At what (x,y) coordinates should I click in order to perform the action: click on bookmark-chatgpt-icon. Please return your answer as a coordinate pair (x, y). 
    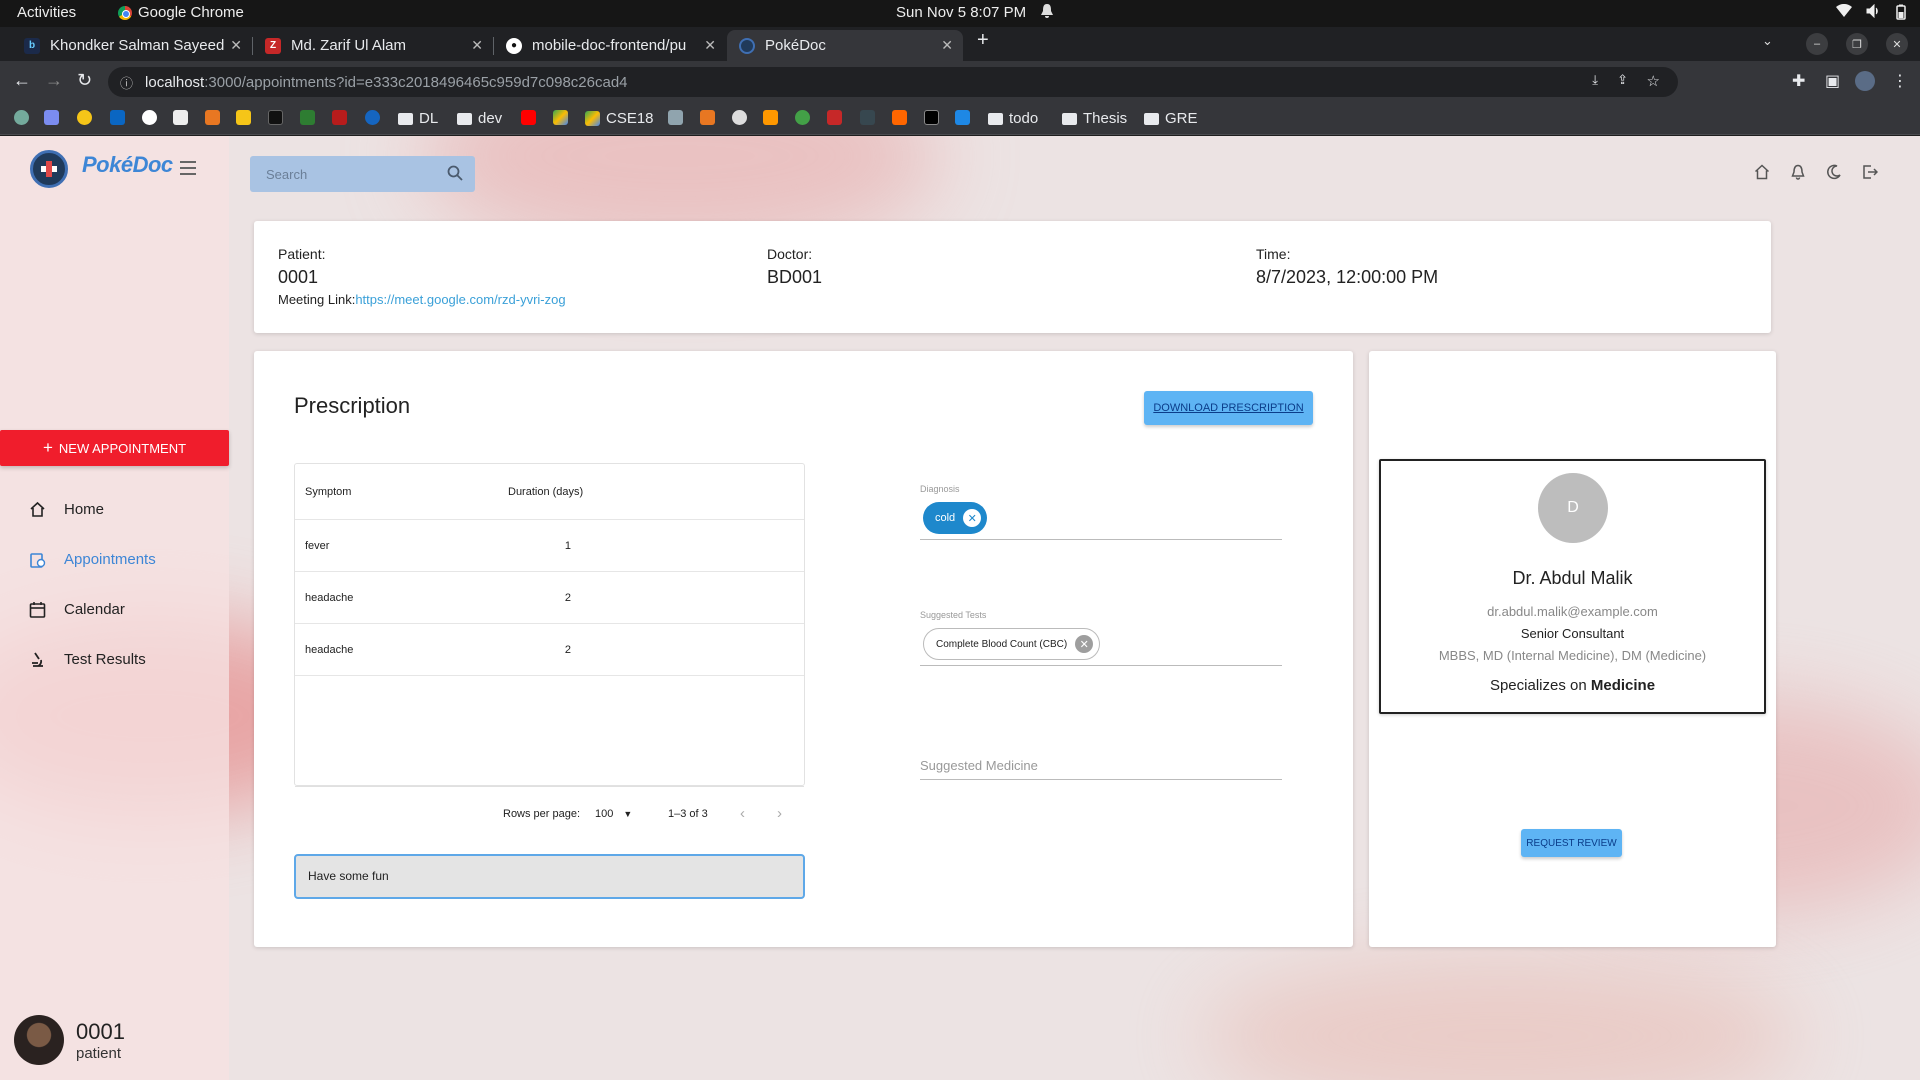
    Looking at the image, I should click on (21, 117).